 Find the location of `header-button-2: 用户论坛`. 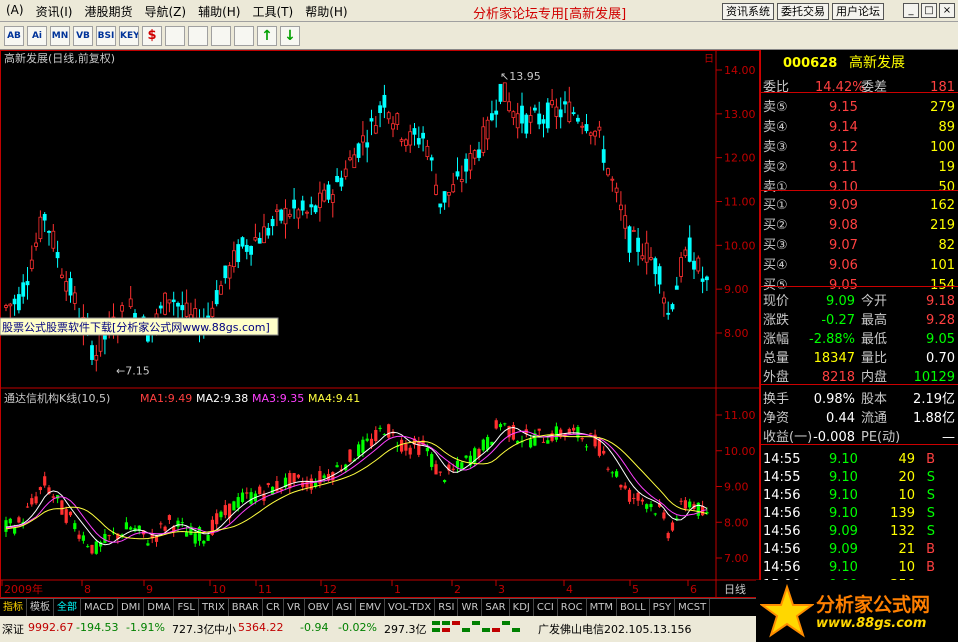

header-button-2: 用户论坛 is located at coordinates (858, 11).